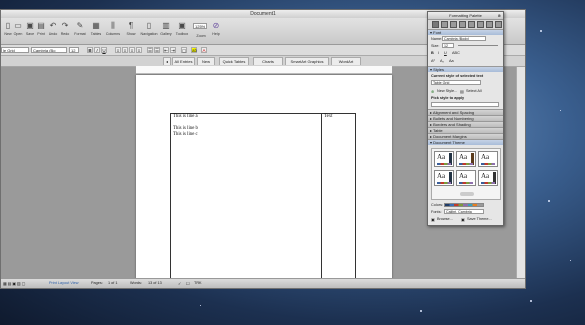  I want to click on browse-icon: ▣, so click(433, 220).